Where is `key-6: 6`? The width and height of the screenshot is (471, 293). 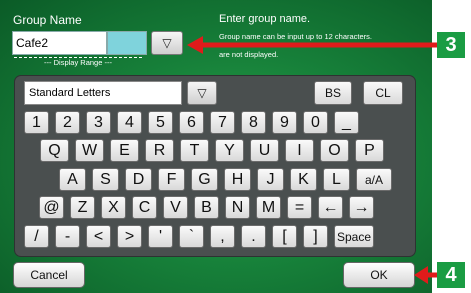
key-6: 6 is located at coordinates (191, 122).